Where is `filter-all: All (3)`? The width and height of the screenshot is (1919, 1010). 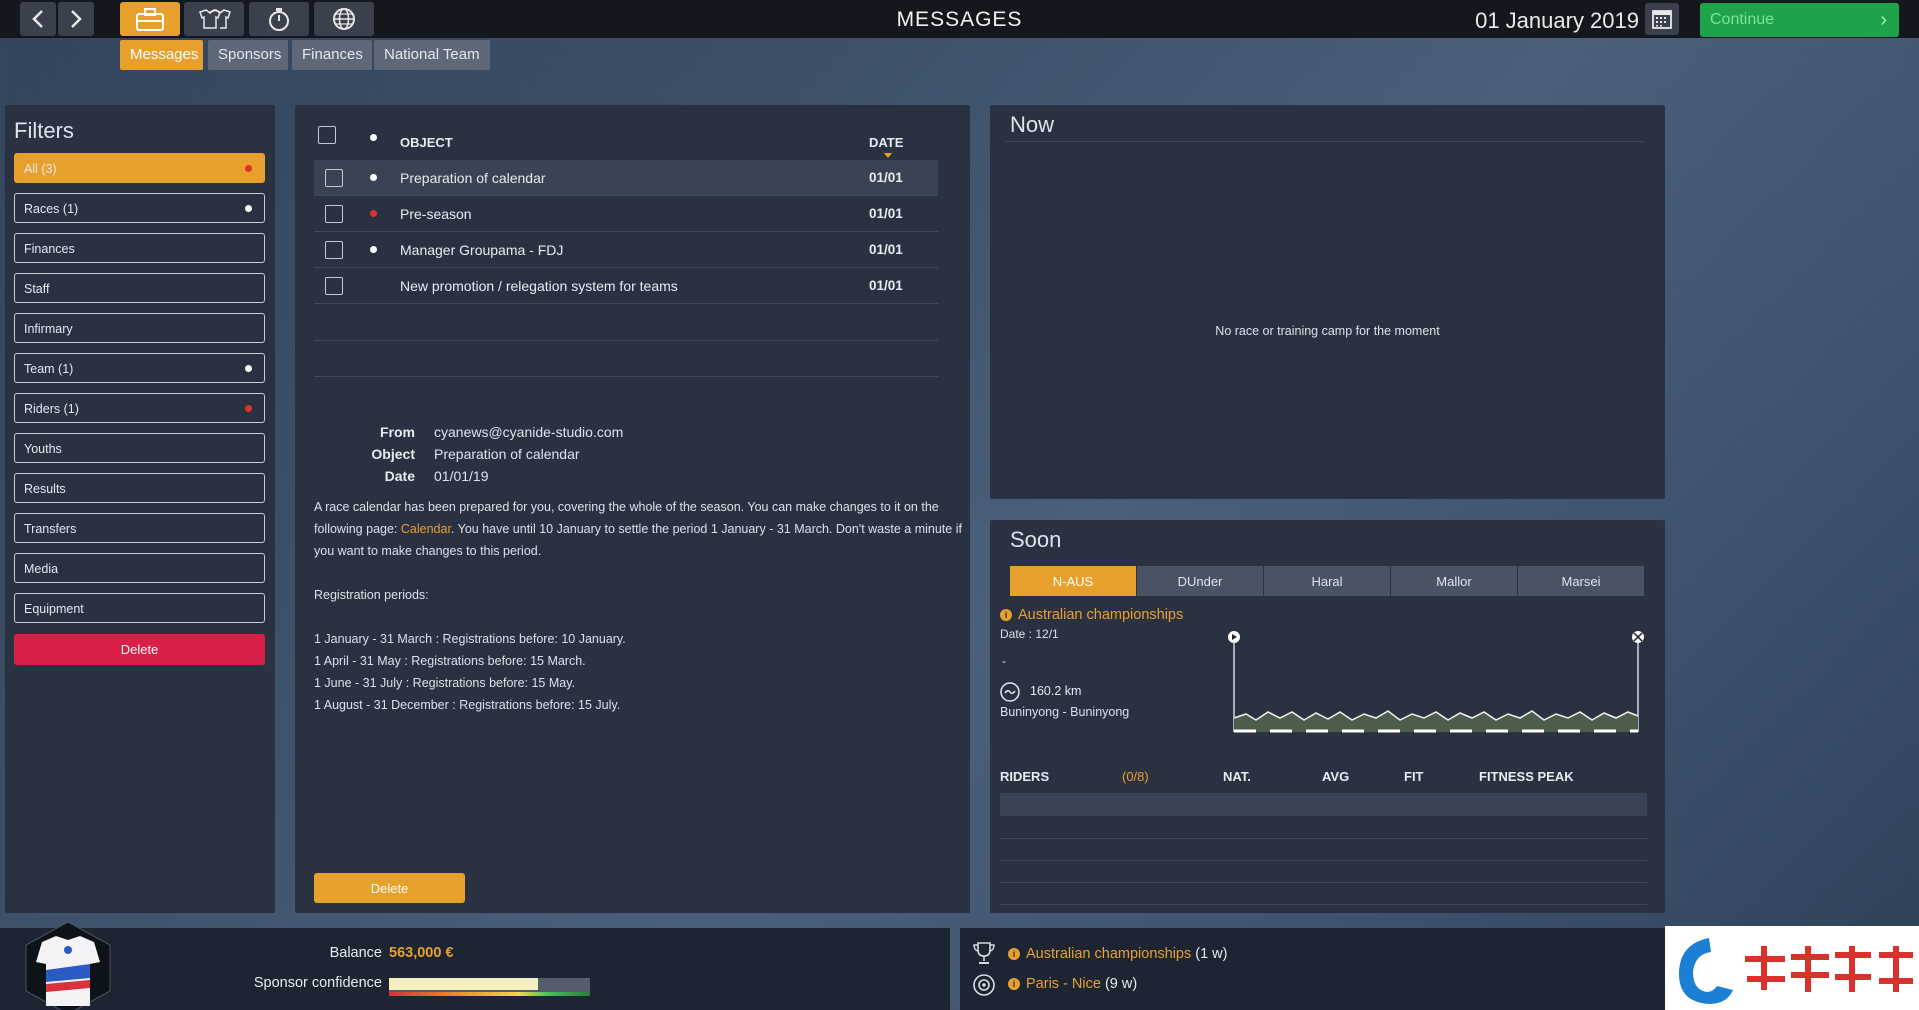 filter-all: All (3) is located at coordinates (139, 168).